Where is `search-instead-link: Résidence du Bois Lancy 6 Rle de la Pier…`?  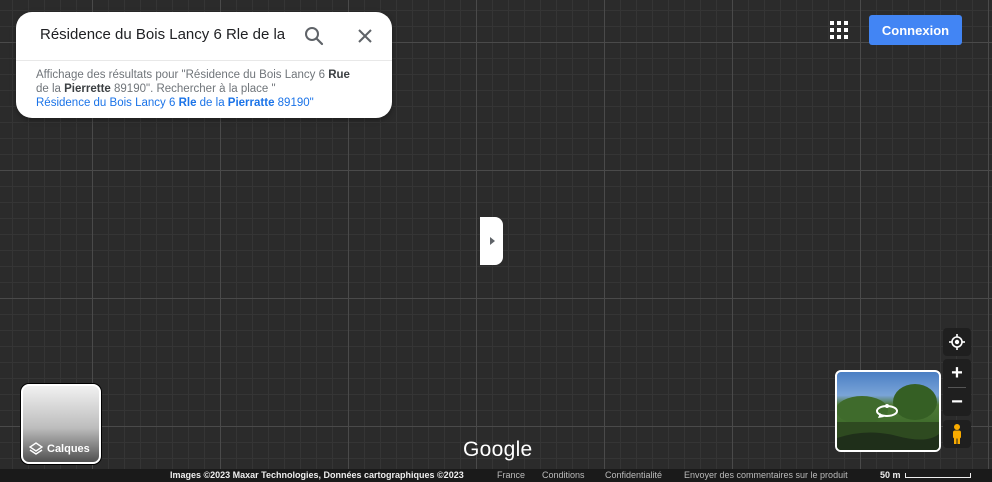 search-instead-link: Résidence du Bois Lancy 6 Rle de la Pier… is located at coordinates (175, 103).